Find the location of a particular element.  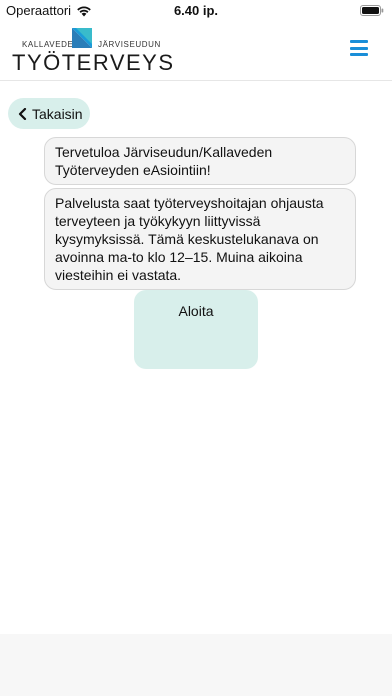

back-button-label: Takaisin is located at coordinates (57, 113).